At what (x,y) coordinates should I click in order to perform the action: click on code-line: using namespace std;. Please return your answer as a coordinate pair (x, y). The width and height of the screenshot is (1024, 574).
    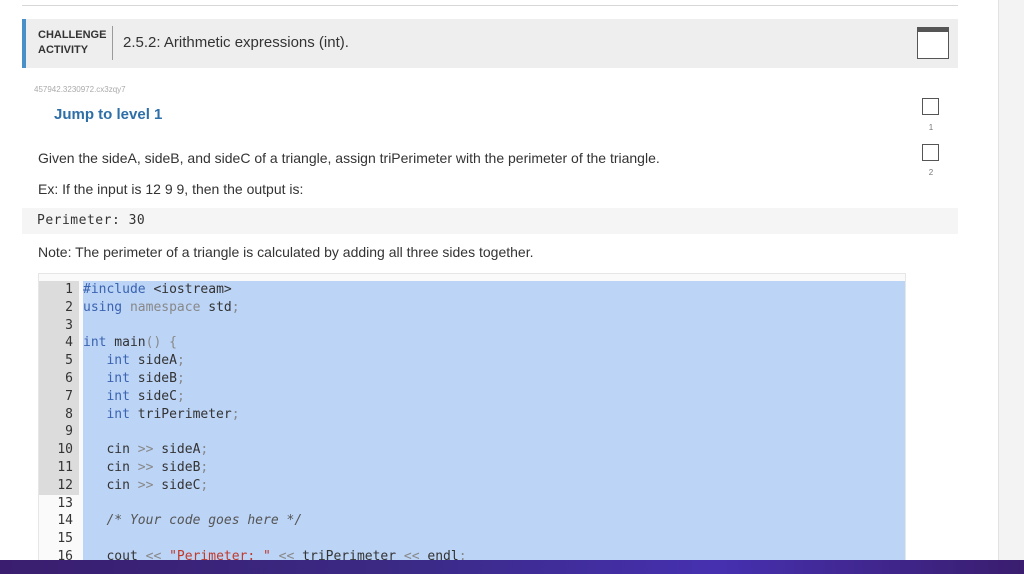
    Looking at the image, I should click on (494, 307).